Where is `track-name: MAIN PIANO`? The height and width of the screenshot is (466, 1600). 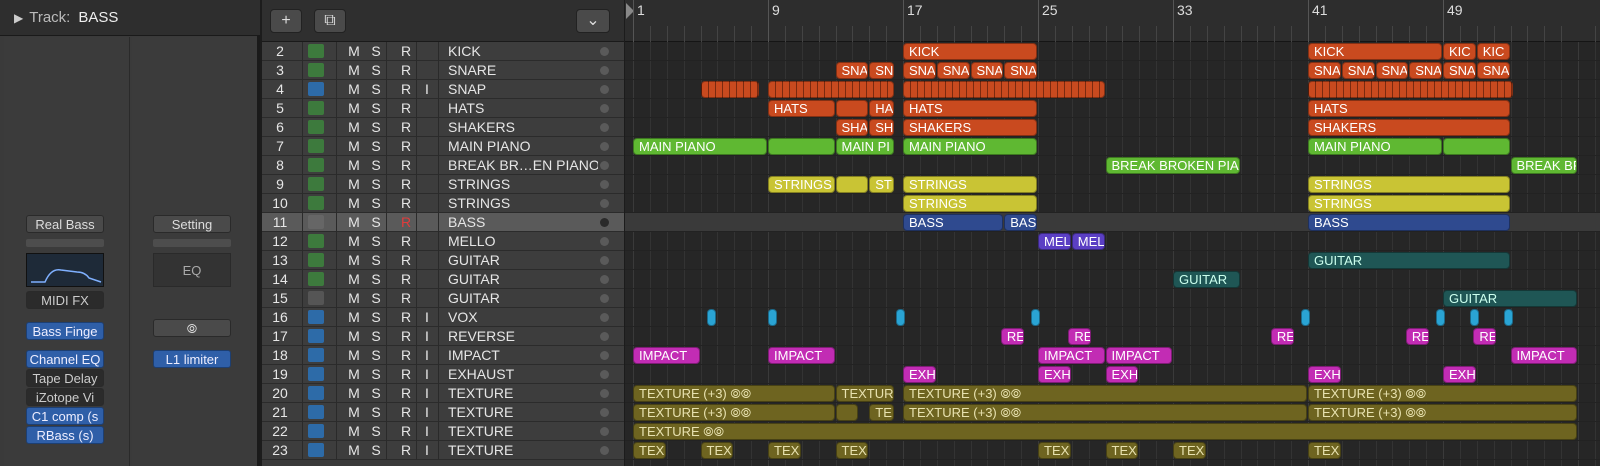 track-name: MAIN PIANO is located at coordinates (523, 146).